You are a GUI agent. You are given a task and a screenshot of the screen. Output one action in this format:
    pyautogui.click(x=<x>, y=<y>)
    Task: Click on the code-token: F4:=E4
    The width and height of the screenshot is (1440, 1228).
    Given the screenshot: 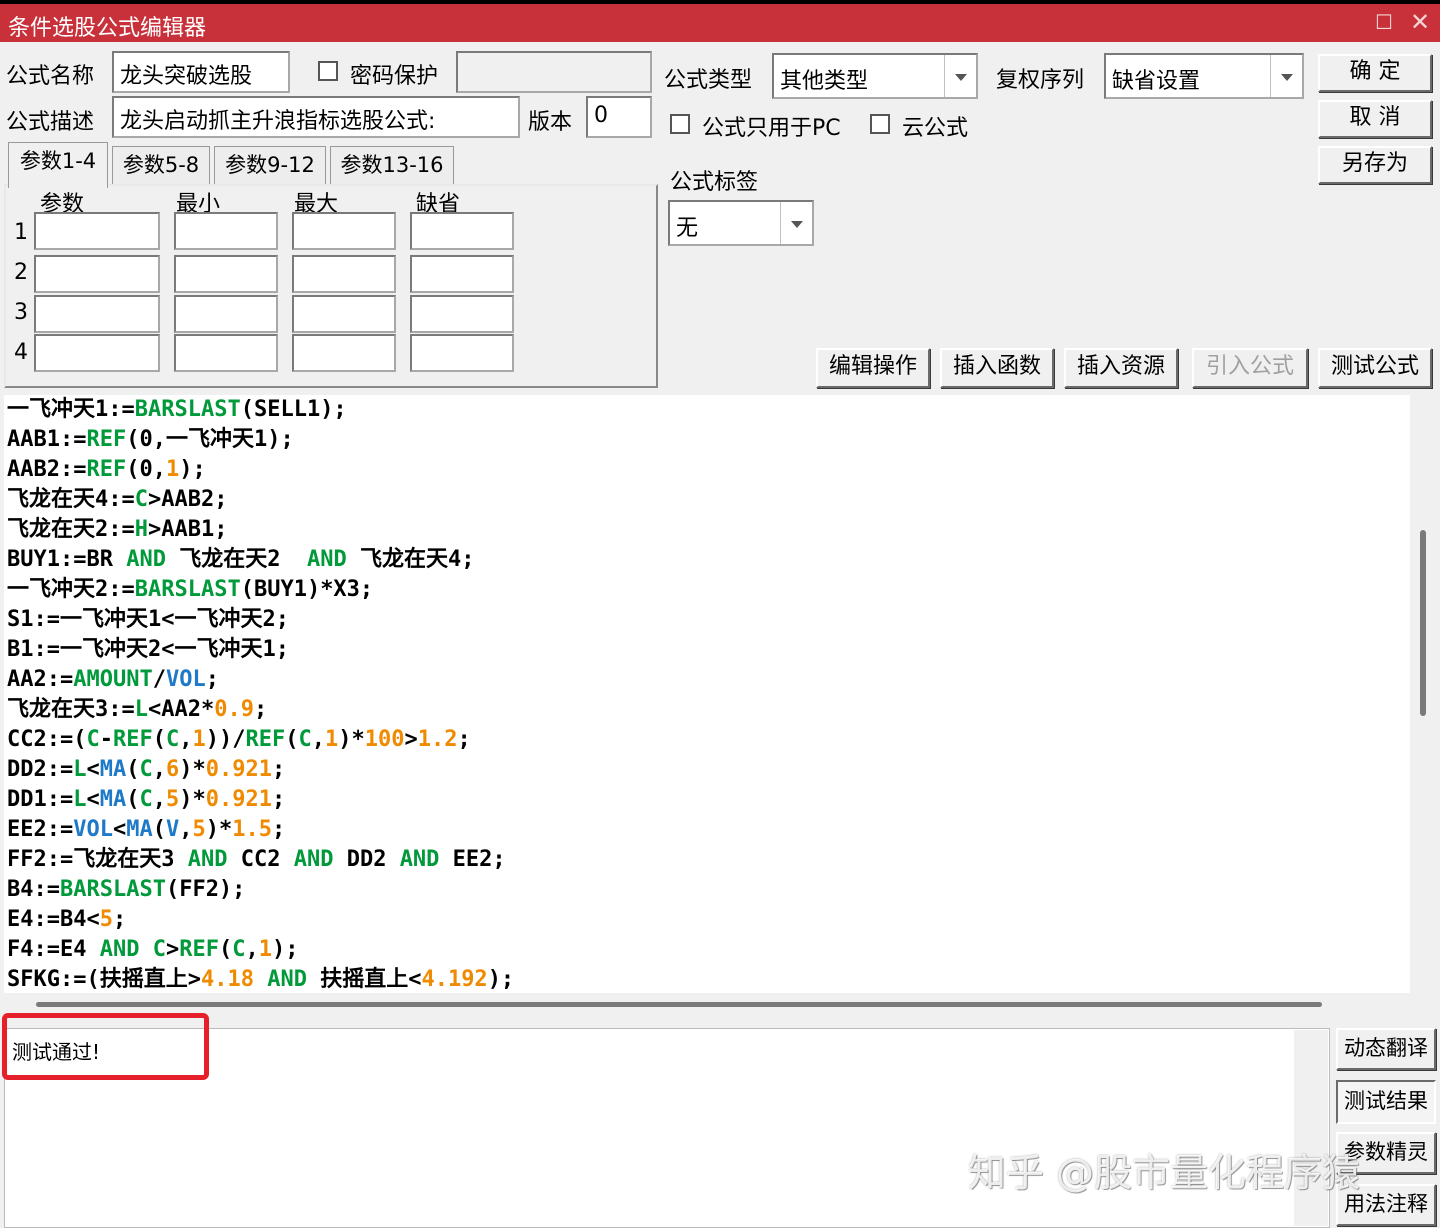 What is the action you would take?
    pyautogui.click(x=53, y=949)
    